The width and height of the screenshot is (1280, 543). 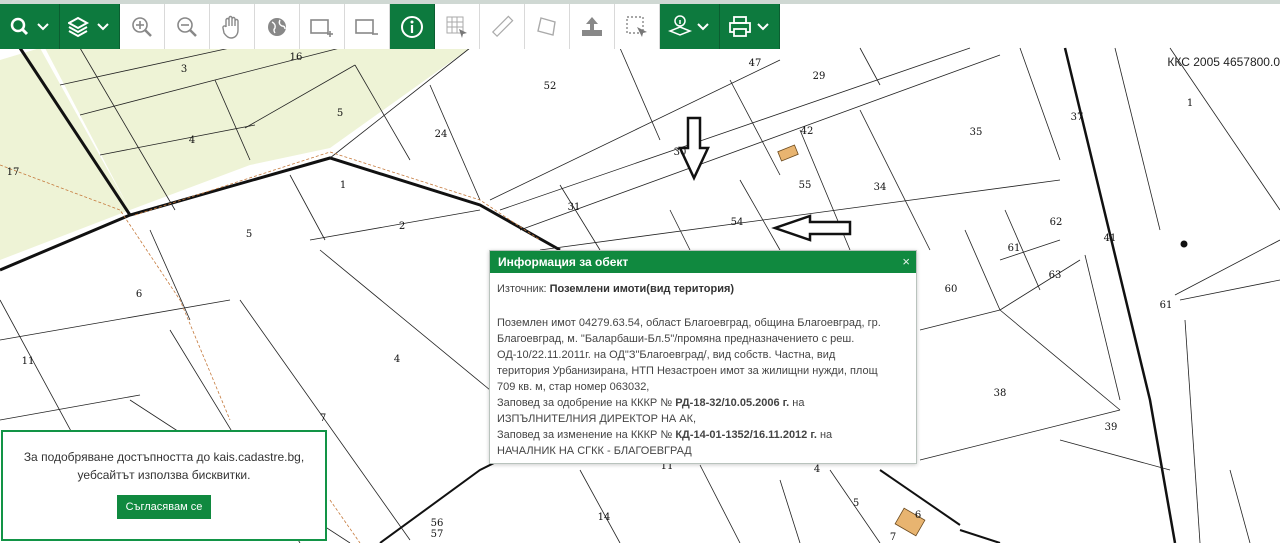 I want to click on source-label: Източник:, so click(x=522, y=289).